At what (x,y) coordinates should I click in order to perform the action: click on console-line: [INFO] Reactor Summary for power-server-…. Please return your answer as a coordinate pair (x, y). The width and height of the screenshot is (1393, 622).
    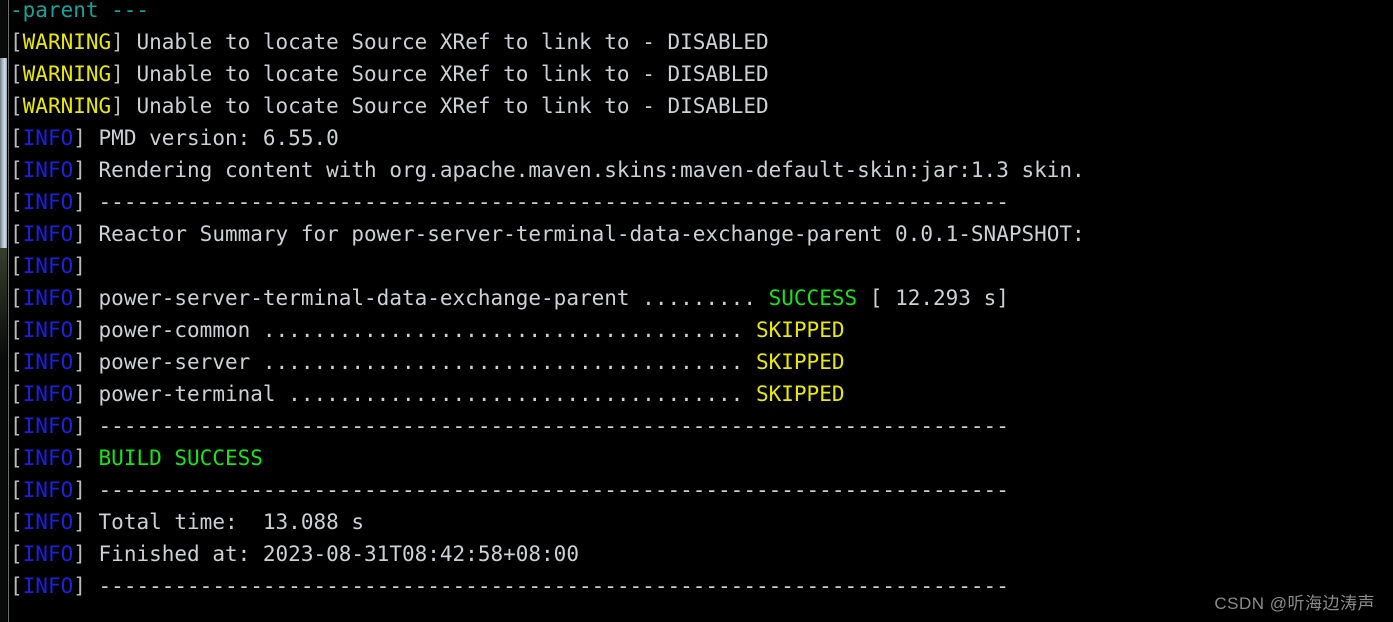
    Looking at the image, I should click on (701, 234).